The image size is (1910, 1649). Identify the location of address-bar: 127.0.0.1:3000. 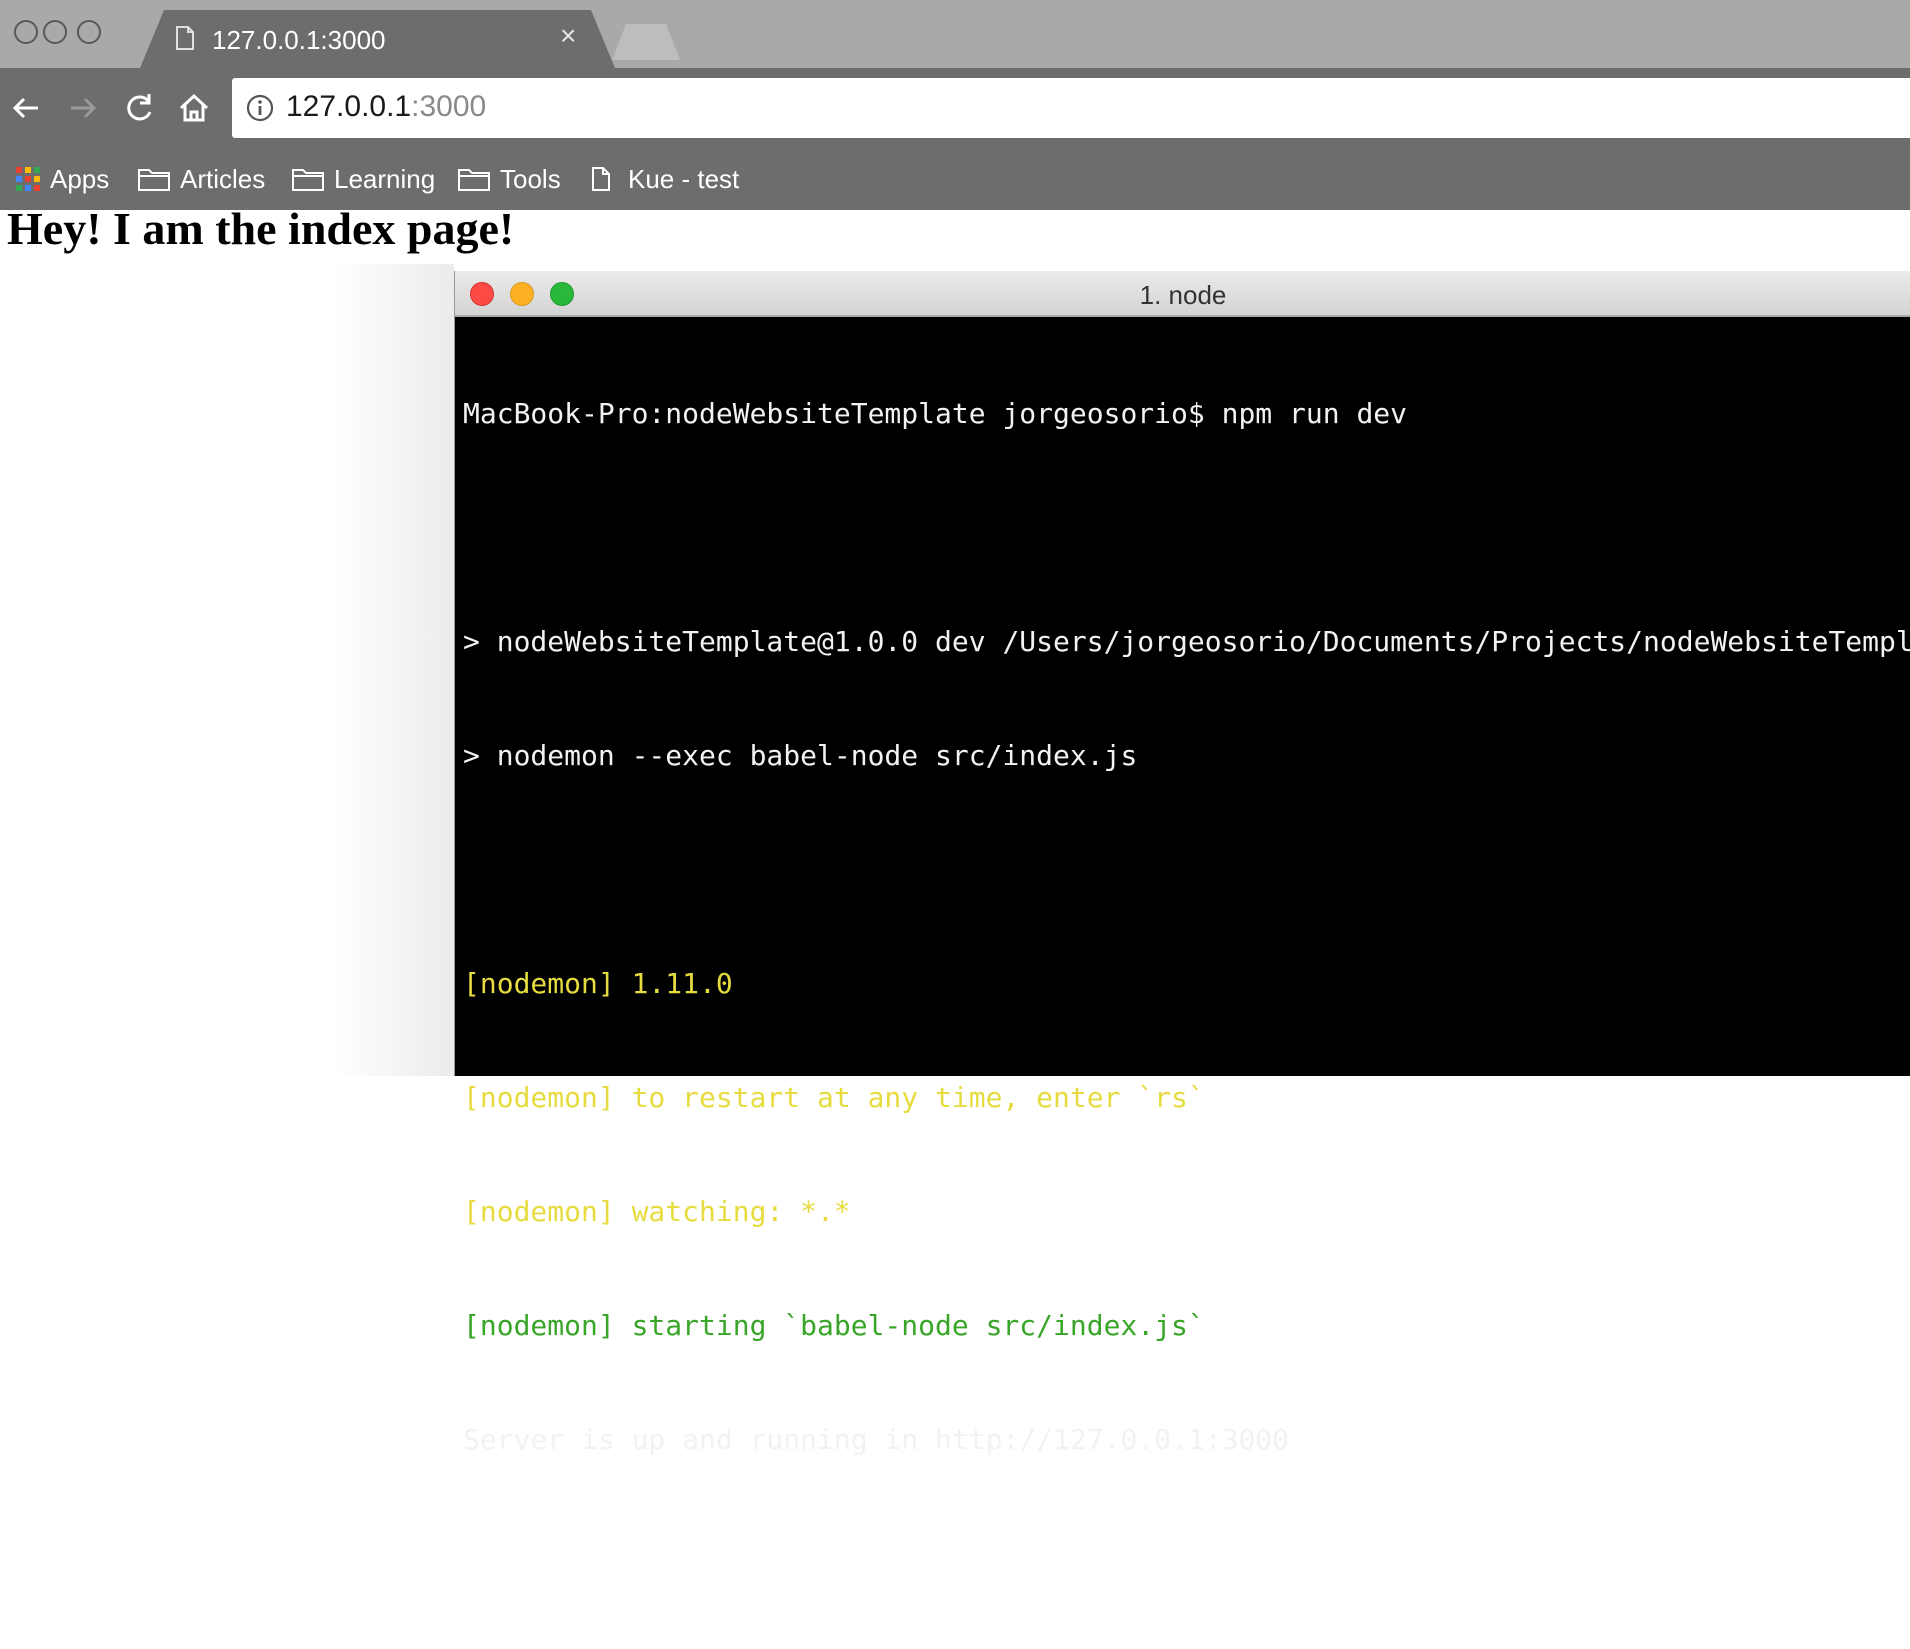
(1071, 108).